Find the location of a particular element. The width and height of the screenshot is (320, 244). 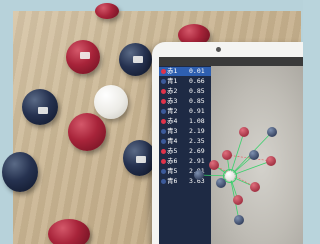

measurement-lines is located at coordinates (235, 176).